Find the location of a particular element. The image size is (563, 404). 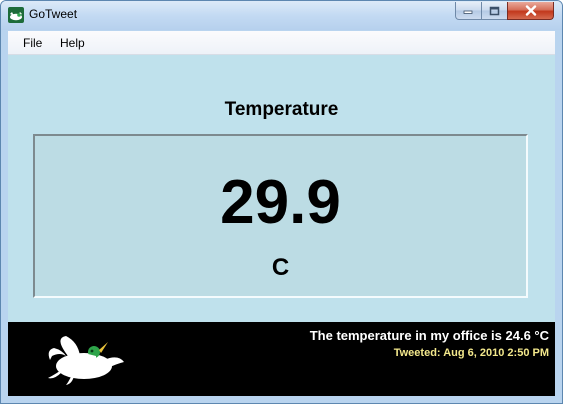

maximize-button is located at coordinates (494, 11).